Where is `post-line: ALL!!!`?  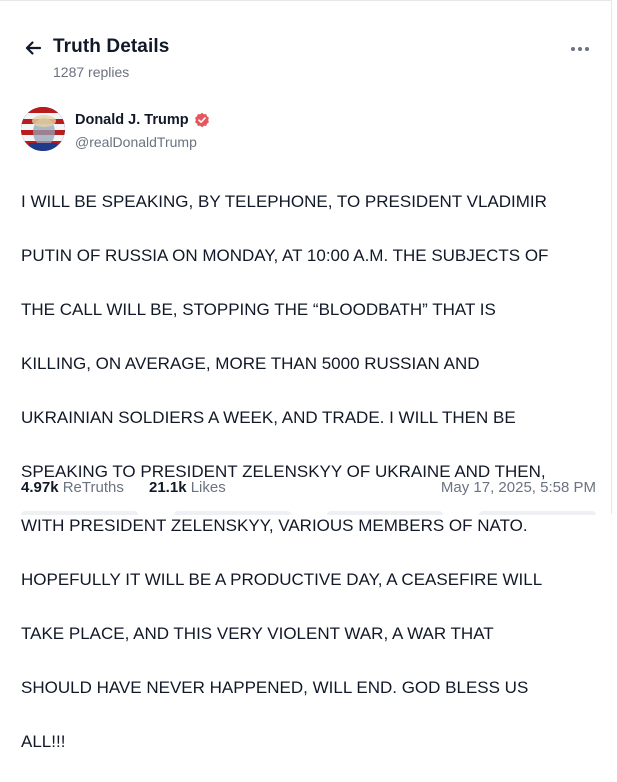
post-line: ALL!!! is located at coordinates (43, 741).